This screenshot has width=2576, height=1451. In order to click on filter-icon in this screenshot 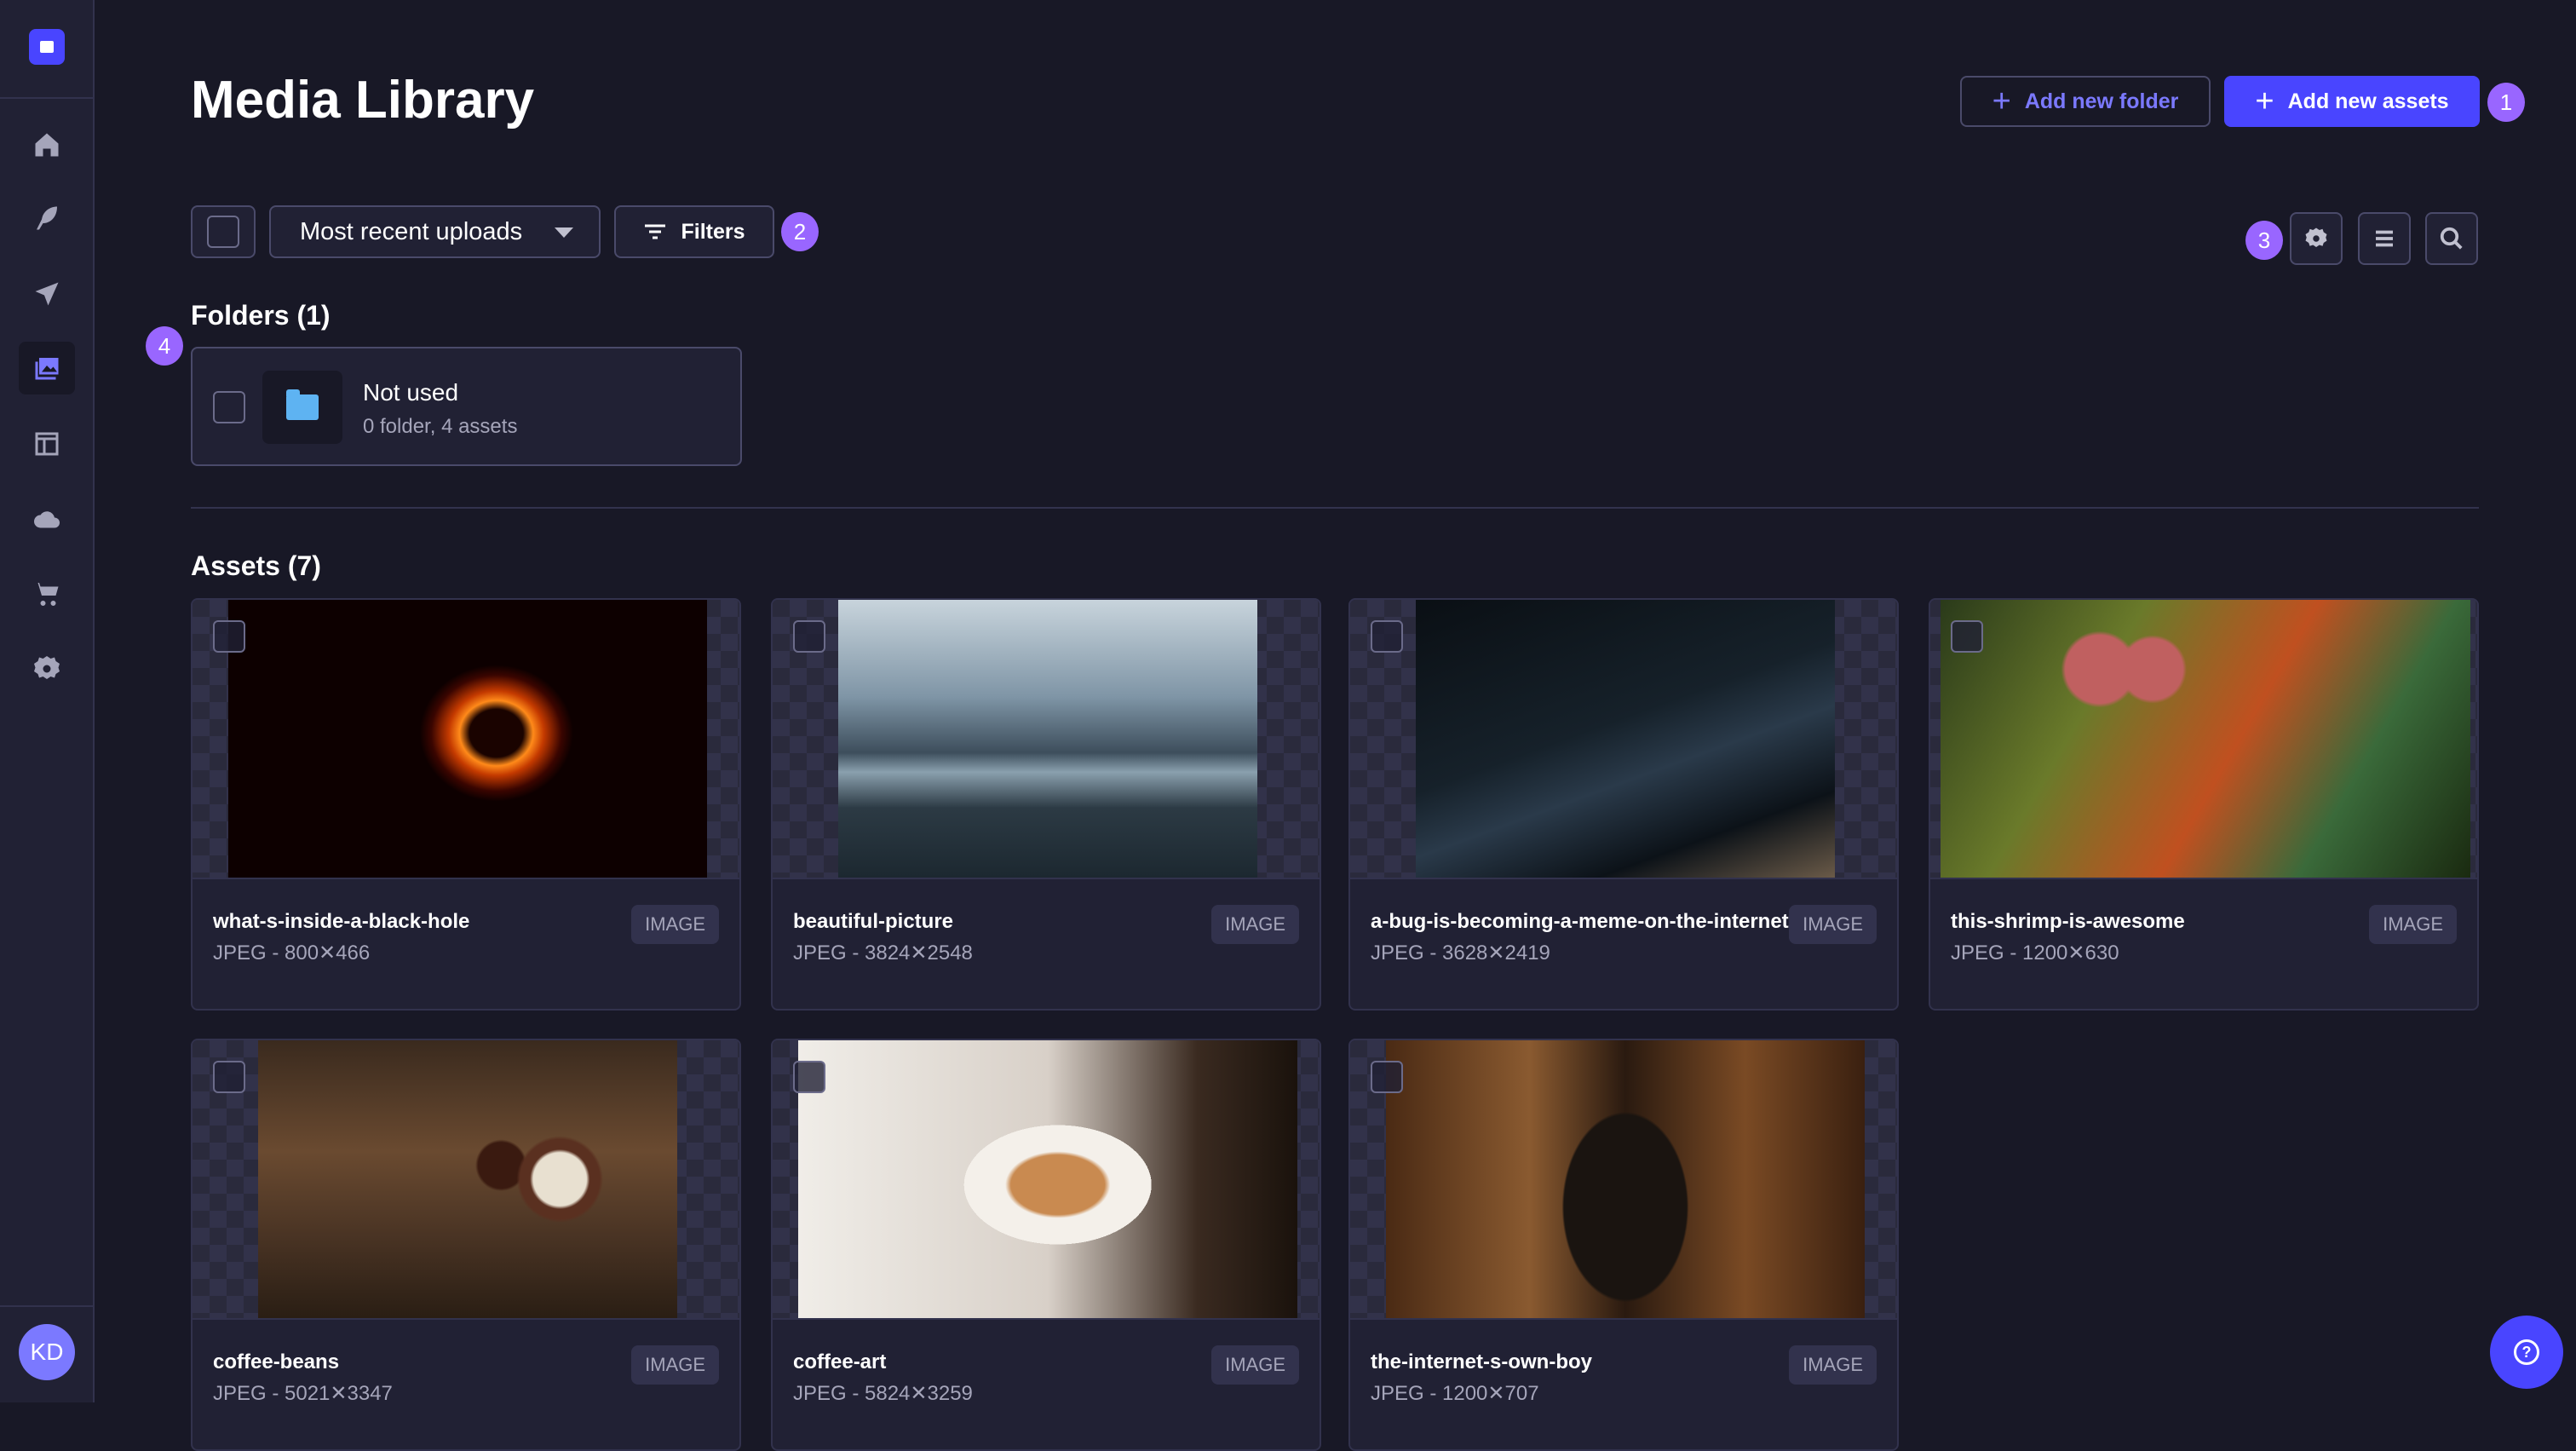, I will do `click(656, 231)`.